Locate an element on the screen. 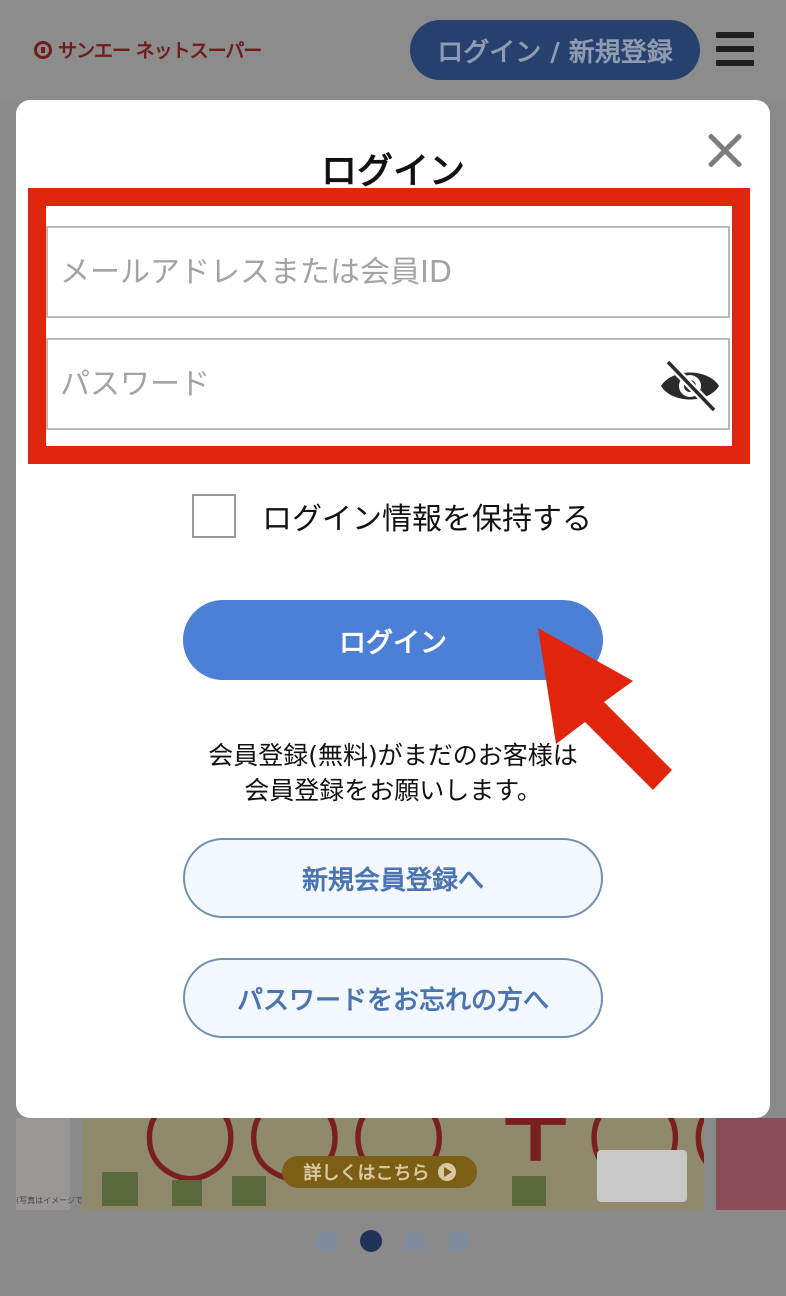 Image resolution: width=786 pixels, height=1296 pixels. banner-cta-button: 詳しくはこちら is located at coordinates (379, 1172).